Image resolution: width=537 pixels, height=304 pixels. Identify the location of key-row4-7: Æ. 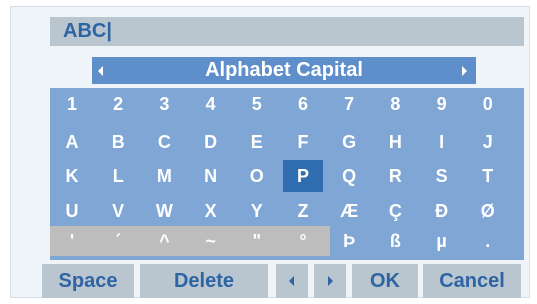
(349, 211).